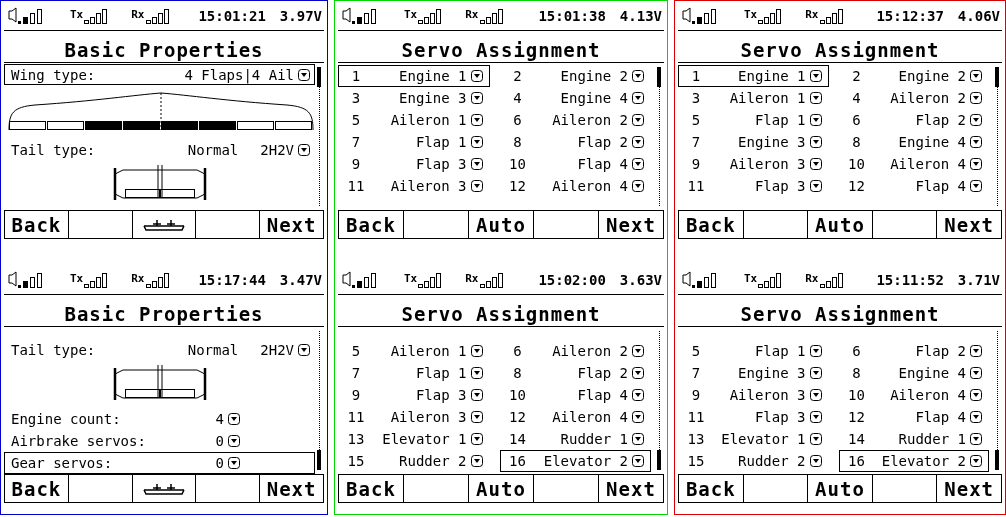  I want to click on servo-slot: 9 Aileron 3, so click(753, 395).